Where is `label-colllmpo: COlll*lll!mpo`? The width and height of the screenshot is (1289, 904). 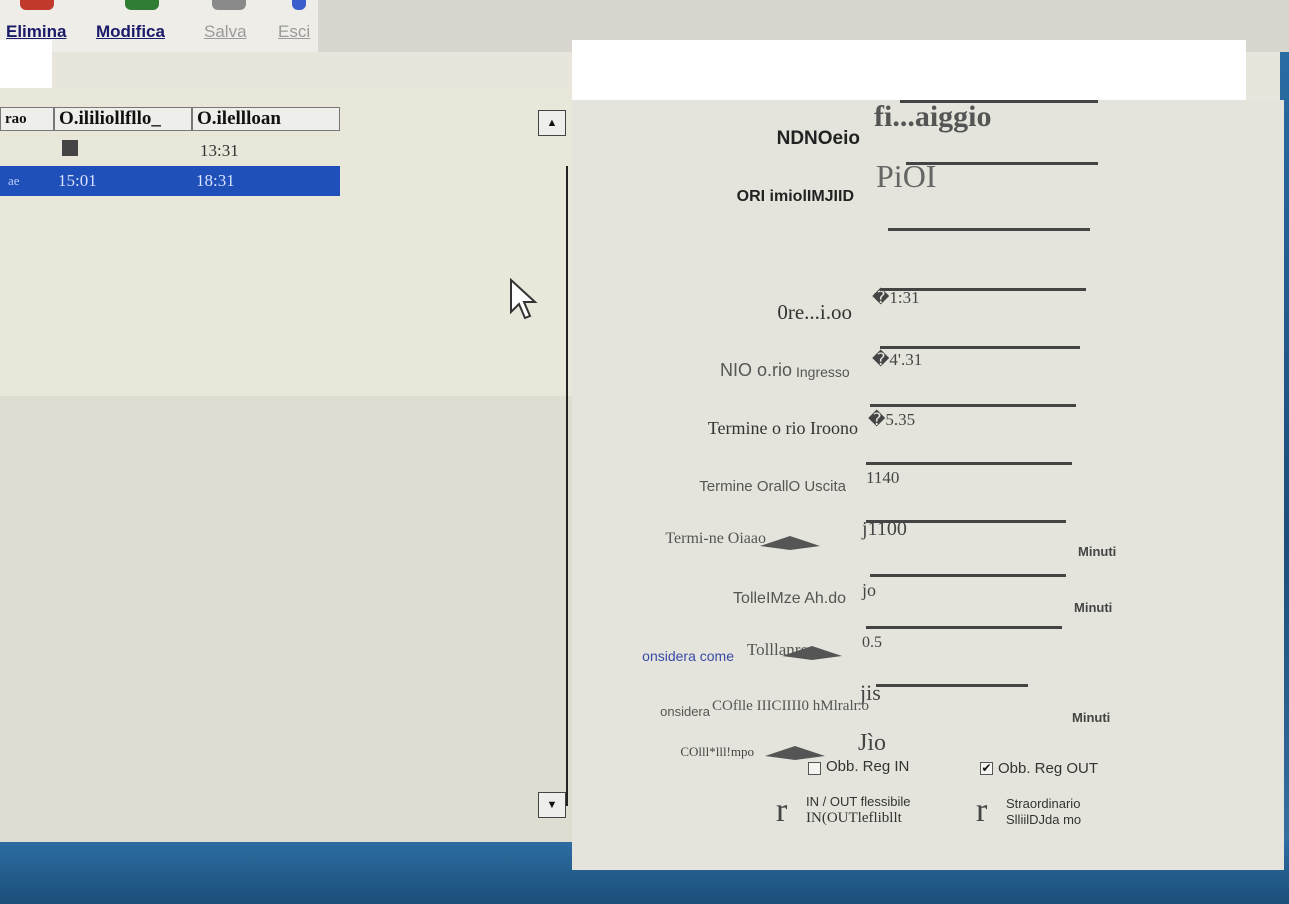 label-colllmpo: COlll*lll!mpo is located at coordinates (717, 751).